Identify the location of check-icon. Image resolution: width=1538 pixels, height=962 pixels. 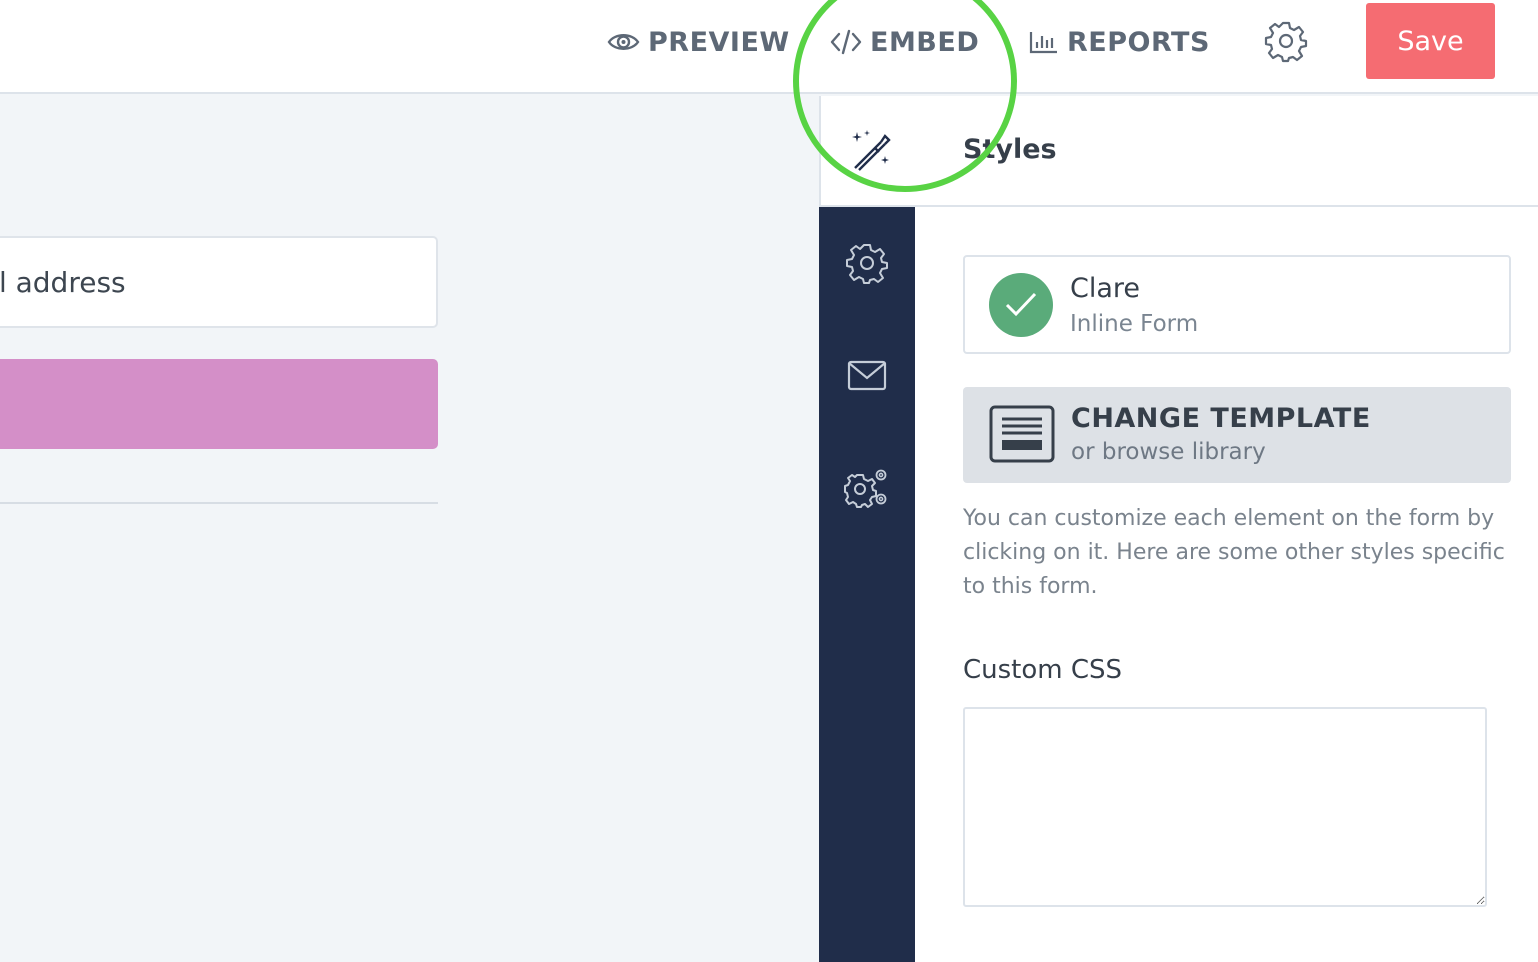
(1021, 305).